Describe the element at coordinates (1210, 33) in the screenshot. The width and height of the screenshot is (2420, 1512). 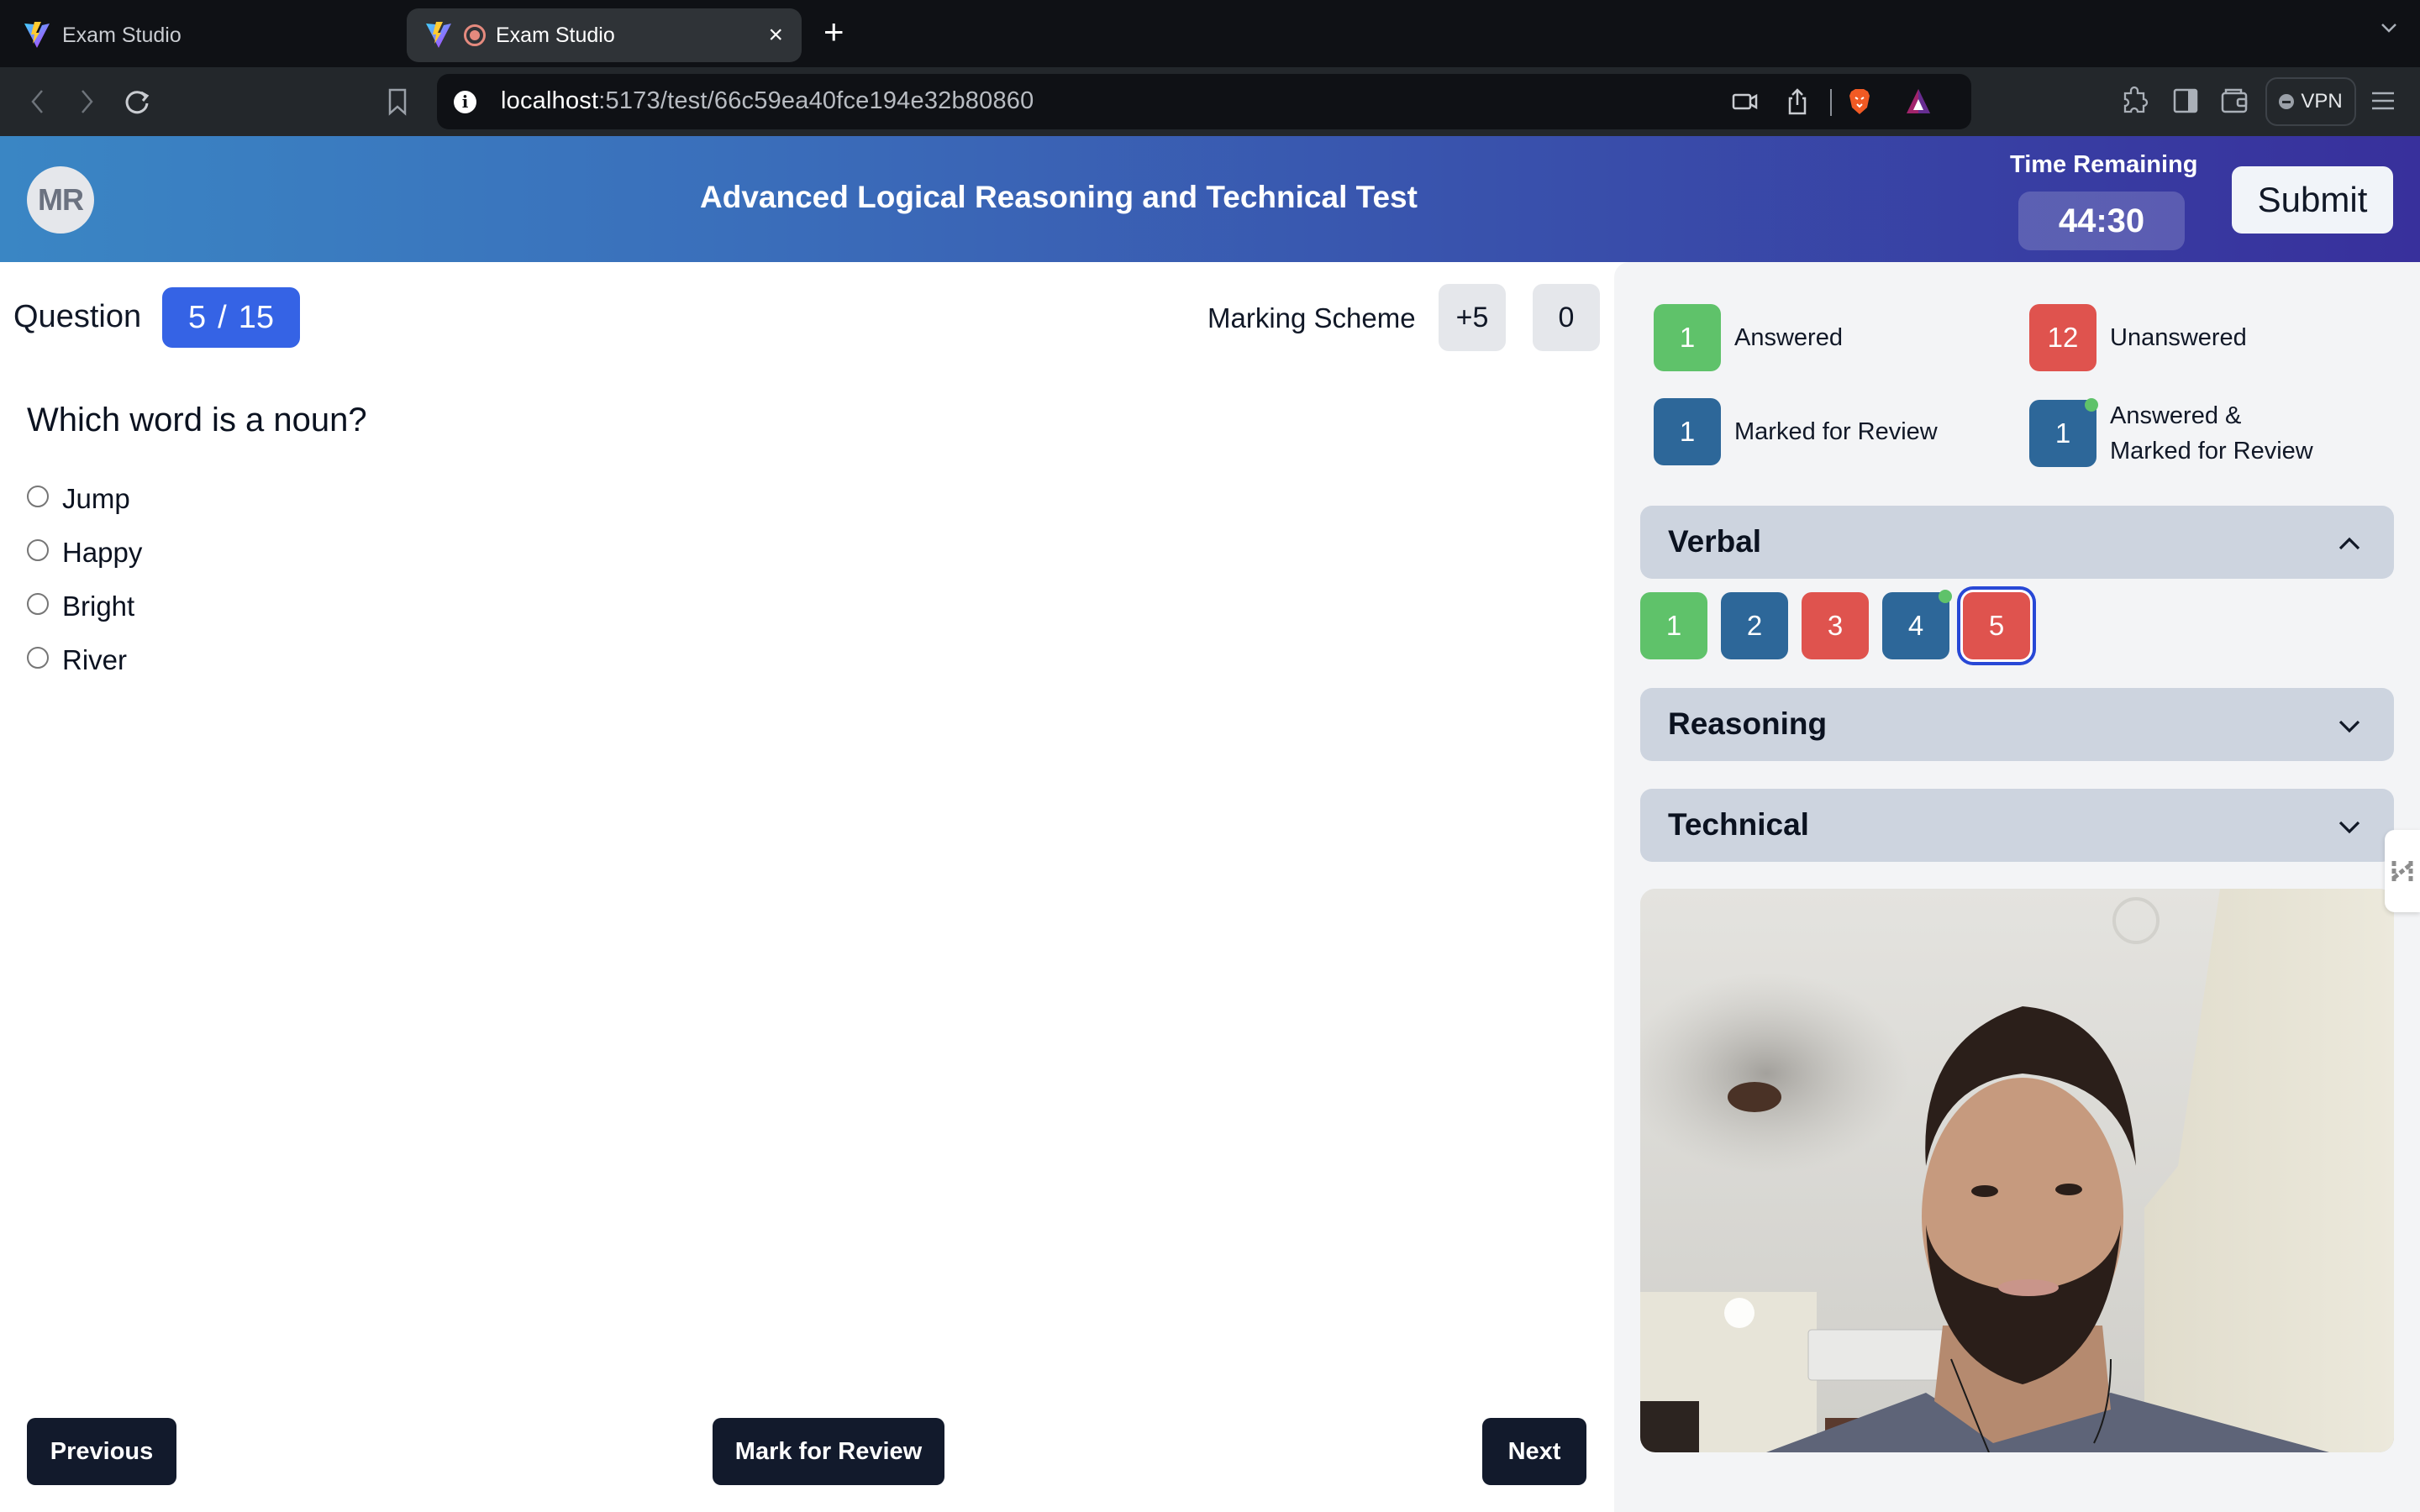
I see `browser-tab-bar: Exam Studio Exam Studio × +` at that location.